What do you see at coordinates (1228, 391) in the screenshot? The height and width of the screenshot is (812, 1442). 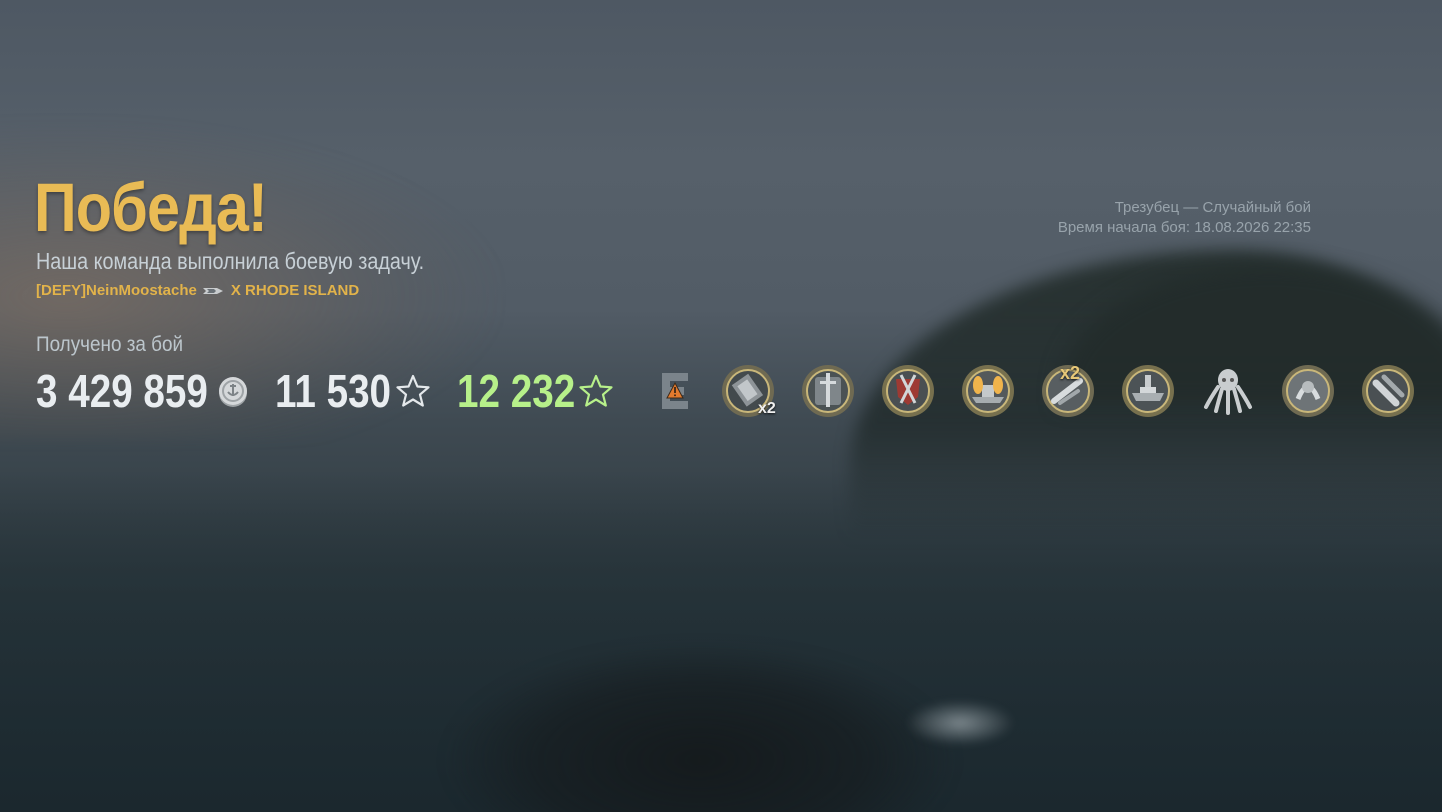 I see `kraken-medal-icon` at bounding box center [1228, 391].